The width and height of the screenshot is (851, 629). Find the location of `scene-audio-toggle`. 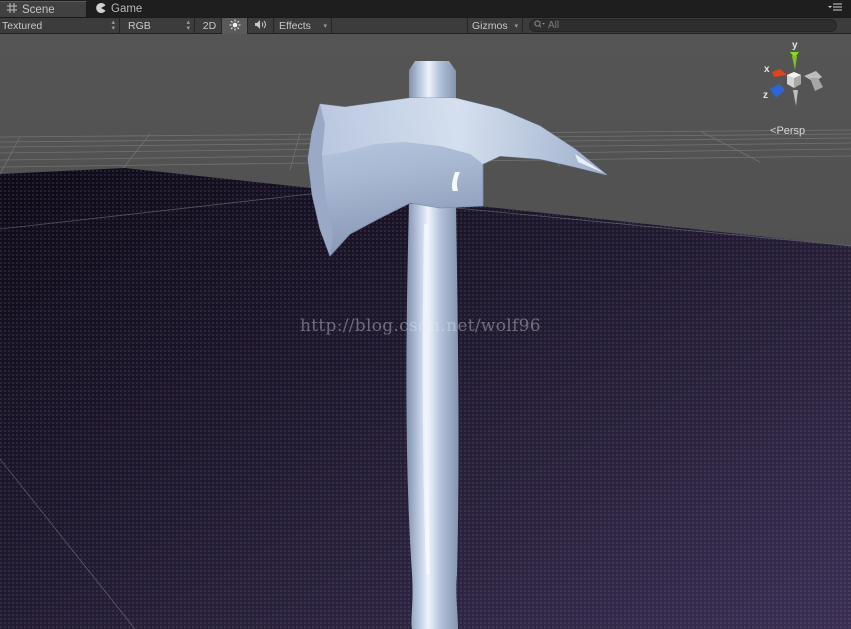

scene-audio-toggle is located at coordinates (261, 26).